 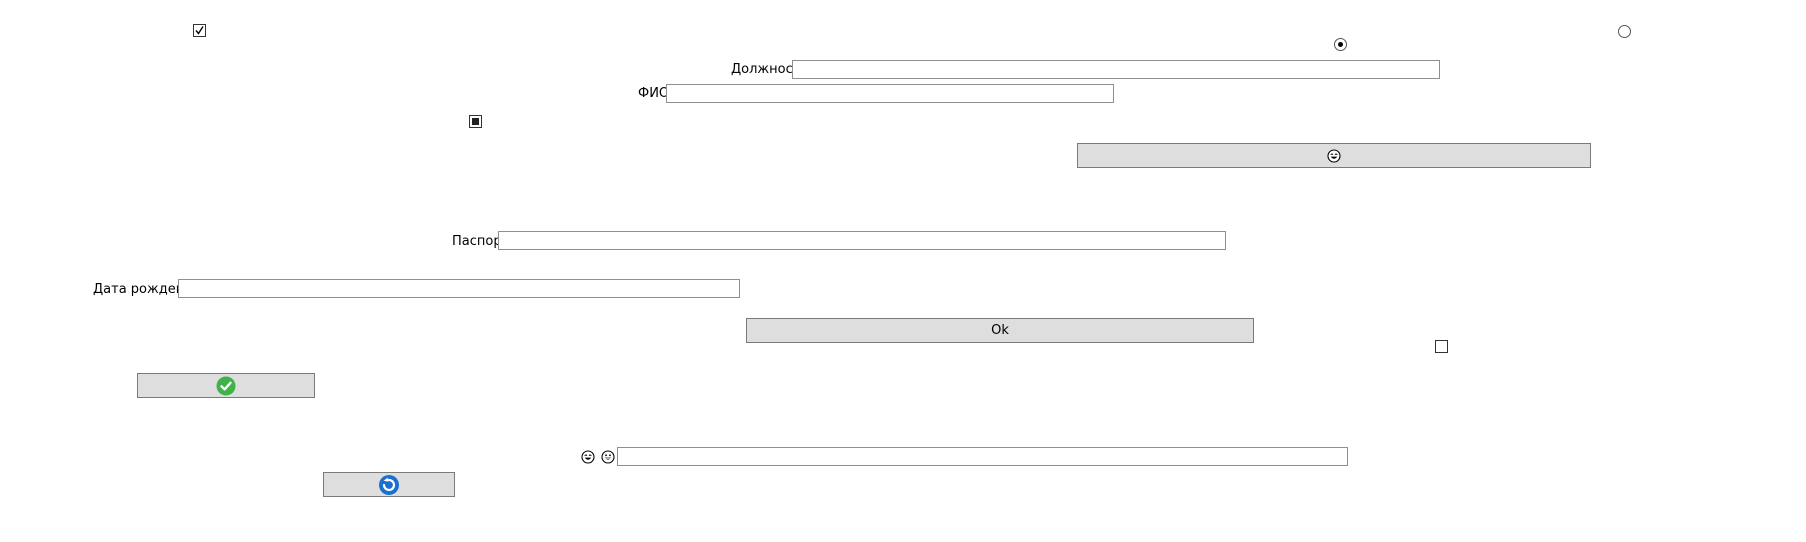 I want to click on radio-selected, so click(x=1340, y=44).